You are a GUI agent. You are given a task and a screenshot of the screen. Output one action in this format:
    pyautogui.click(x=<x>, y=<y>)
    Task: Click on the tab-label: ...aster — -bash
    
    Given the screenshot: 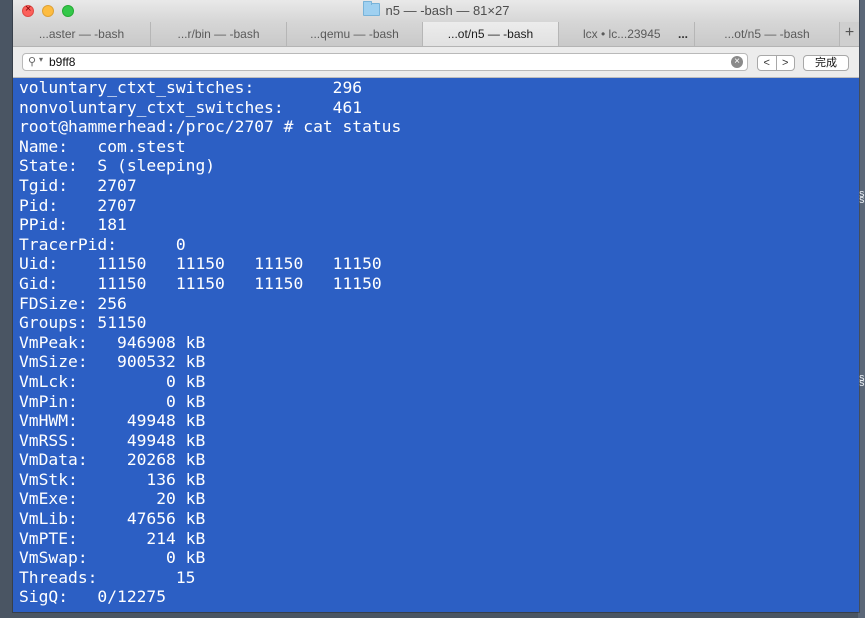 What is the action you would take?
    pyautogui.click(x=81, y=34)
    